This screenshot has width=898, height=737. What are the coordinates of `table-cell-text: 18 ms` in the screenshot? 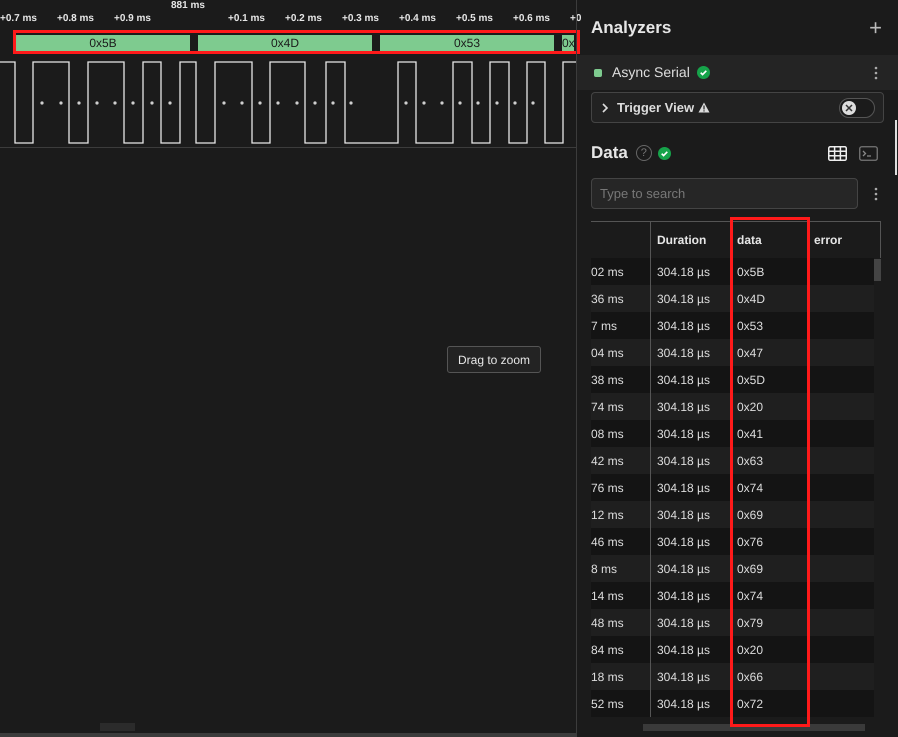 It's located at (607, 677).